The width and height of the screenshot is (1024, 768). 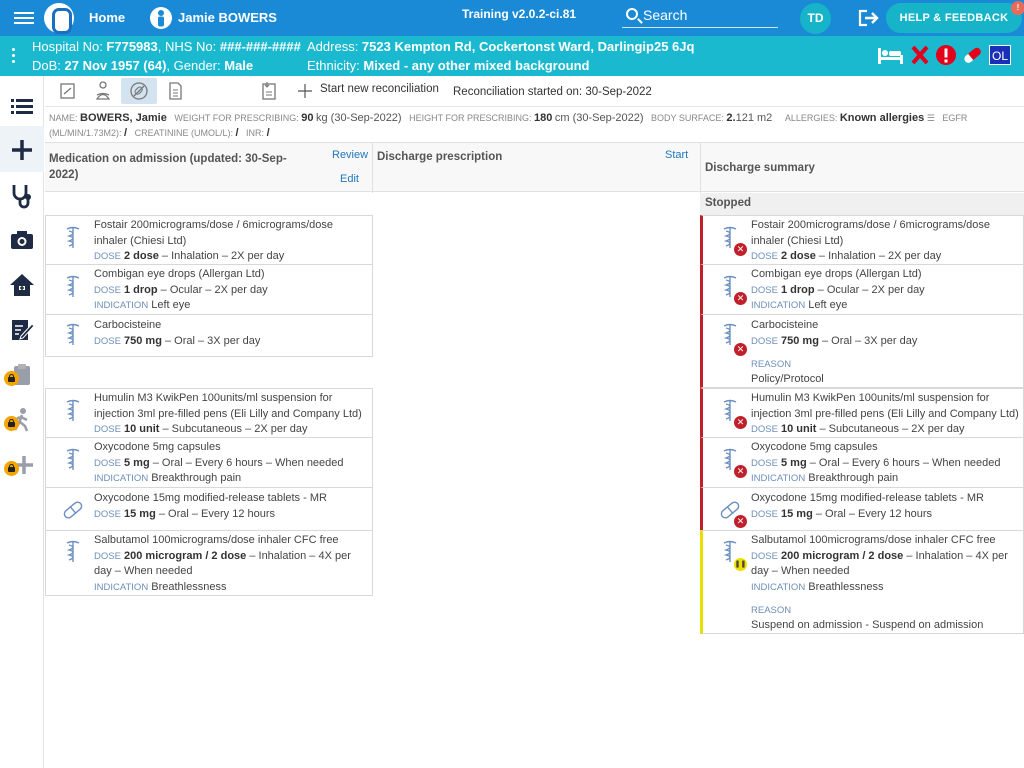 I want to click on search-input: Search, so click(x=700, y=16).